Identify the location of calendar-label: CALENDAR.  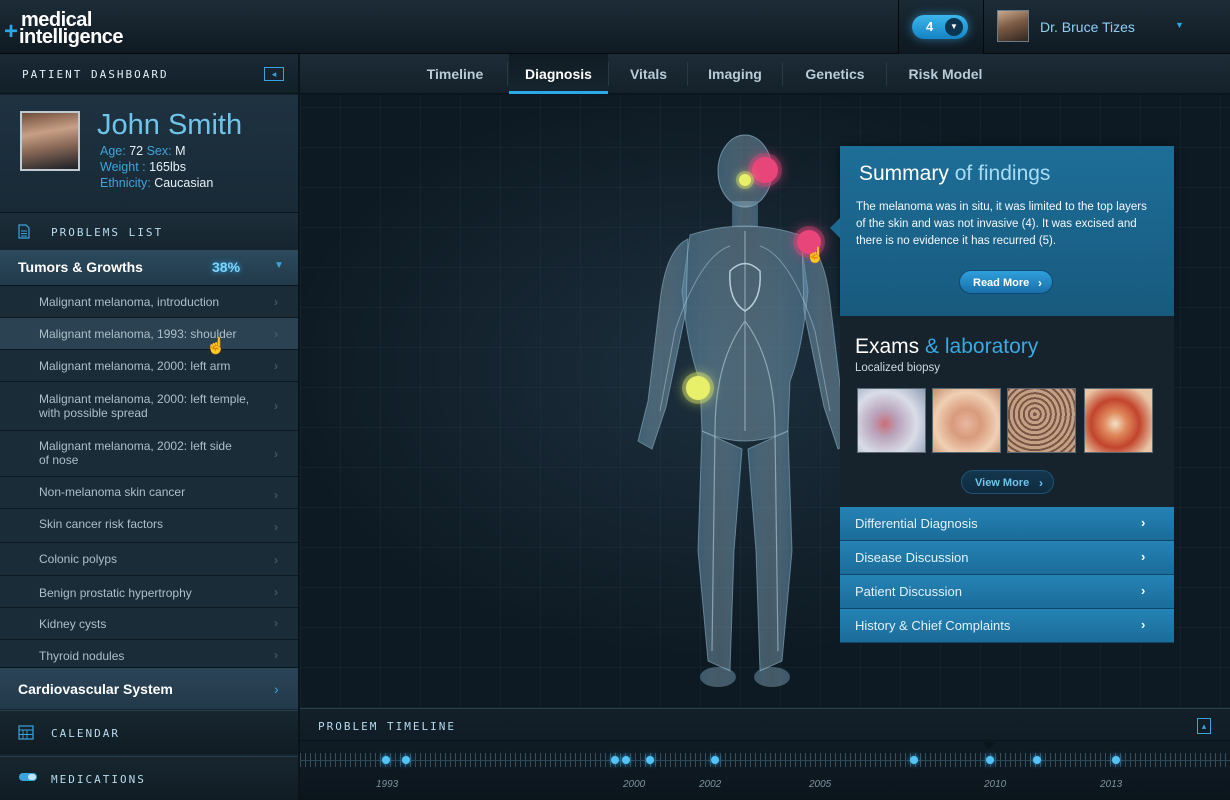
(85, 733).